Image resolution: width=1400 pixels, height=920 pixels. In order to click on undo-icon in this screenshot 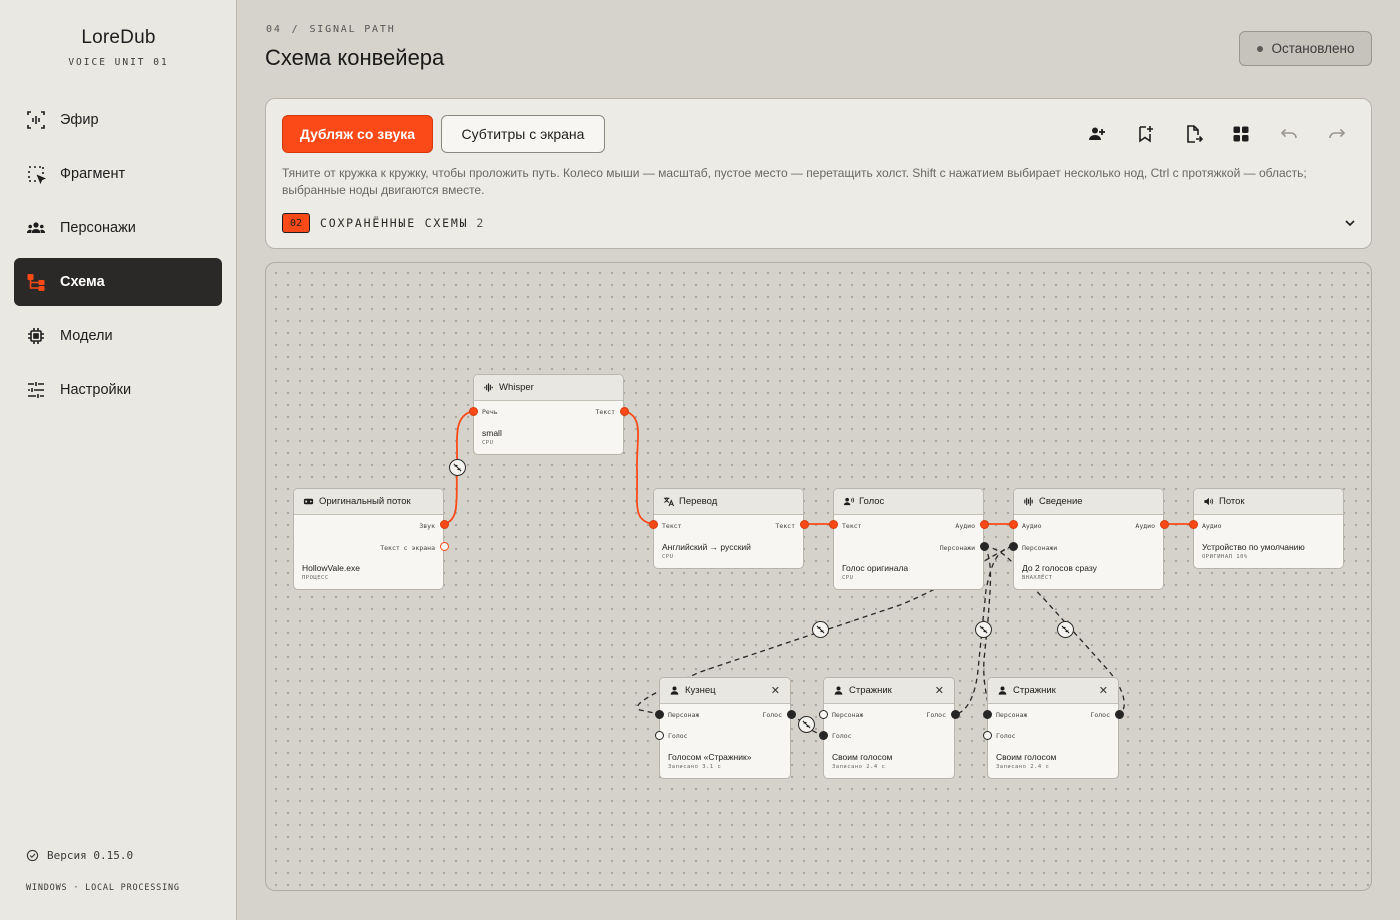, I will do `click(1288, 133)`.